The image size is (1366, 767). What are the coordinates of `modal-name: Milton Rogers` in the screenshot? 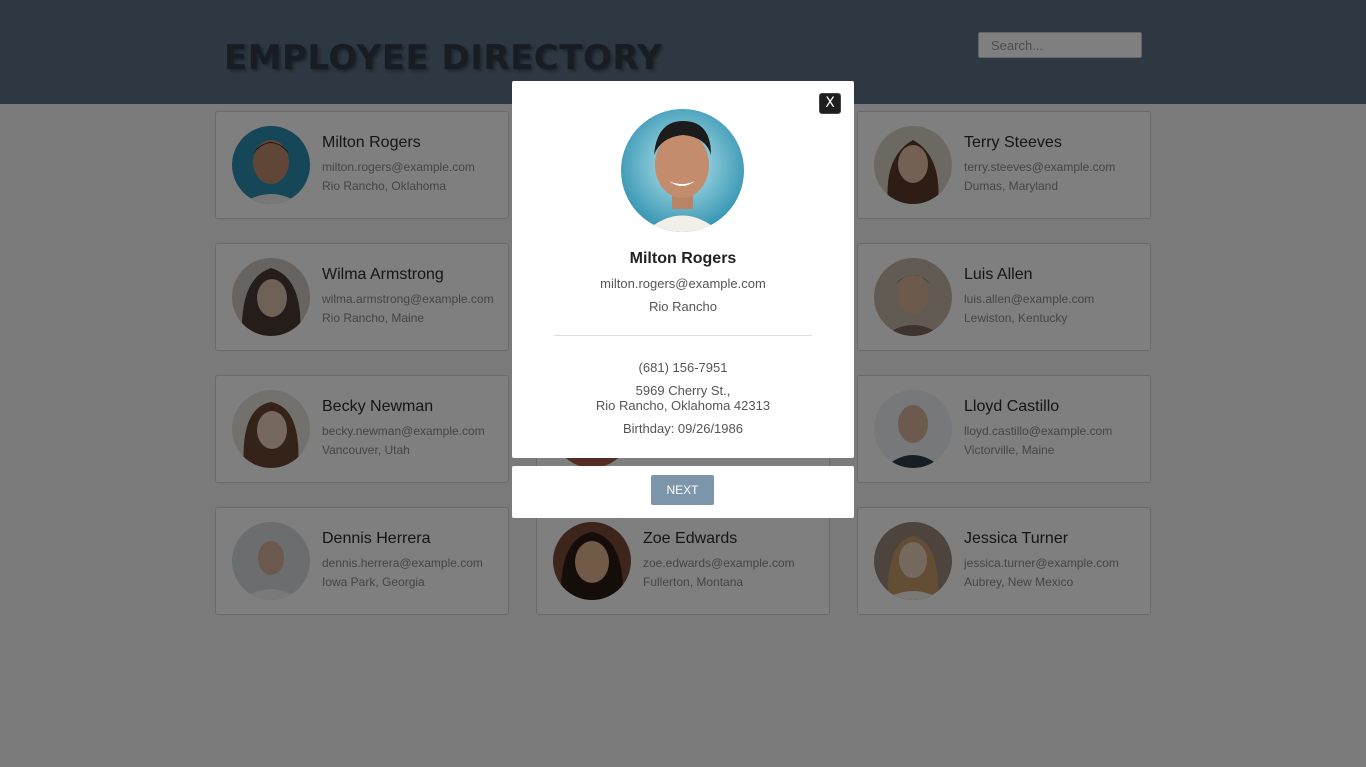 It's located at (683, 258).